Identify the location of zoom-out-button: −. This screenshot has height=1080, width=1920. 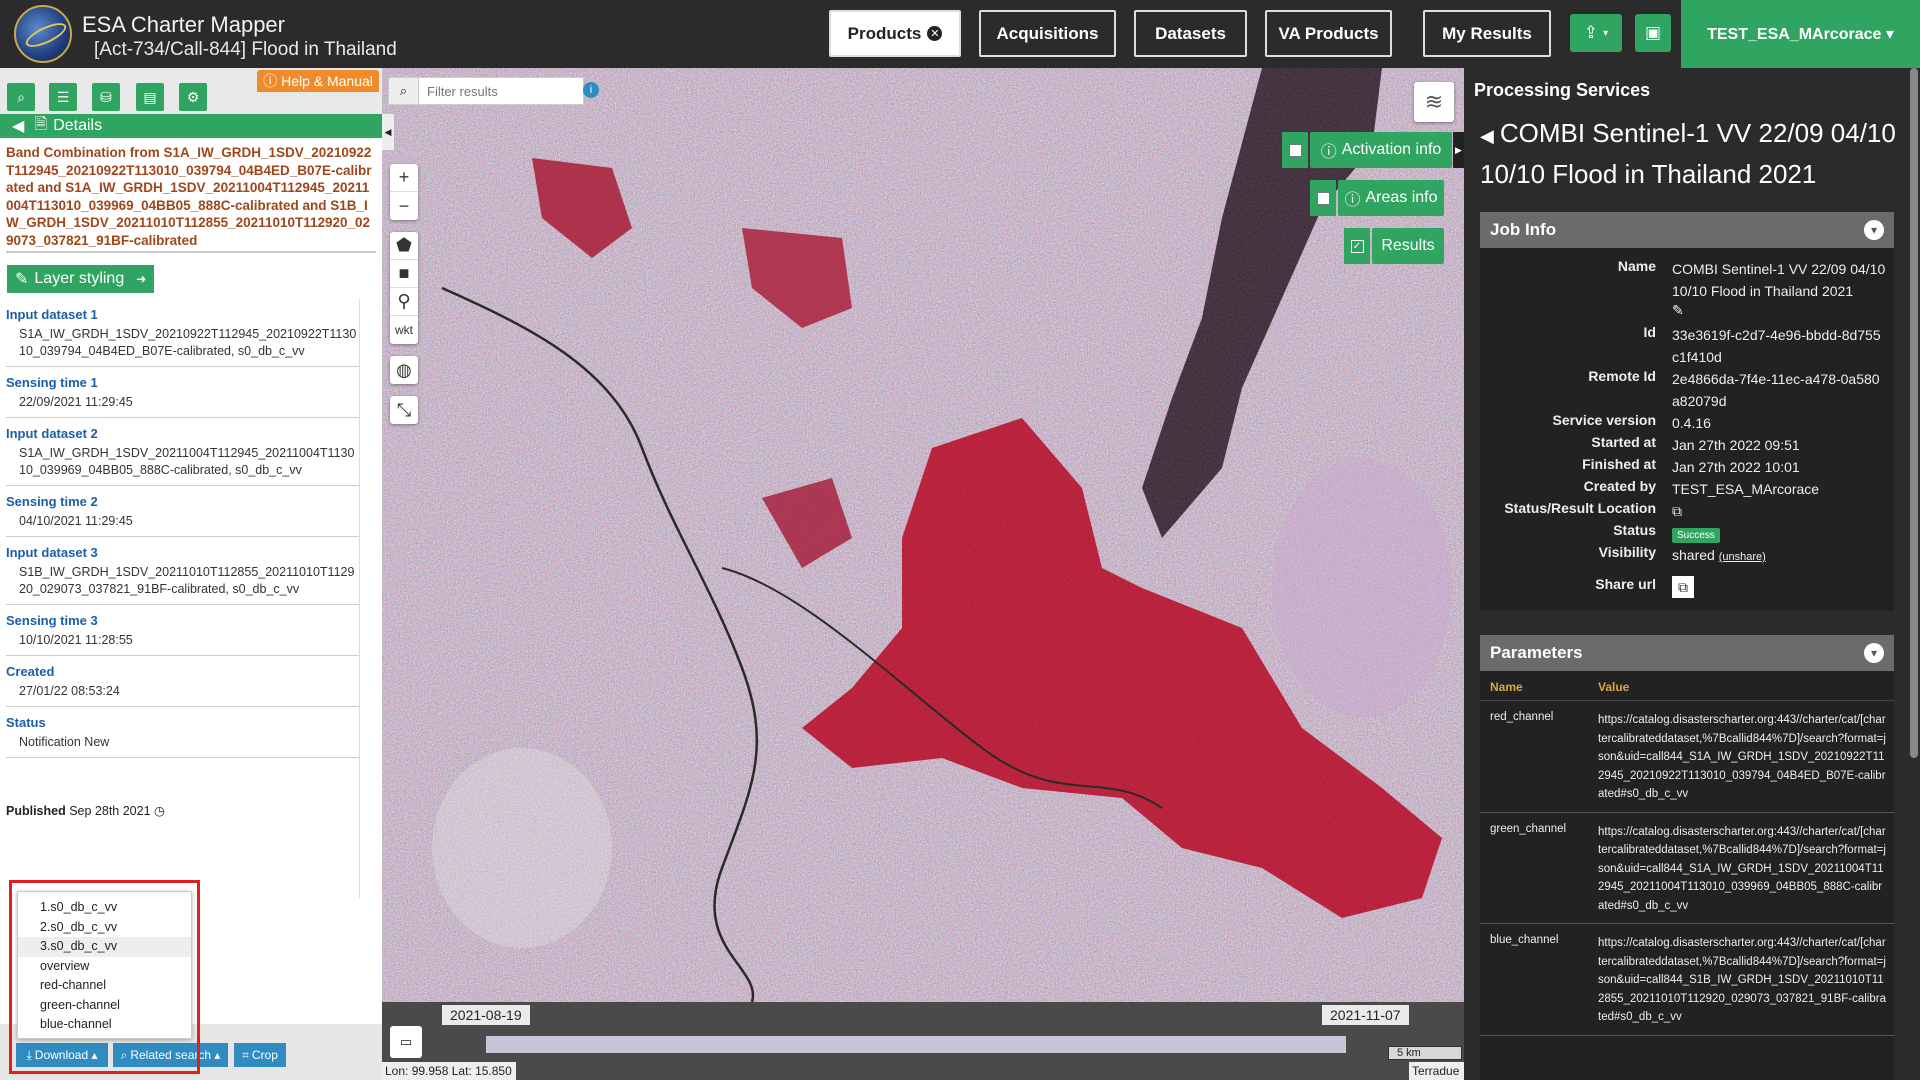
(404, 206).